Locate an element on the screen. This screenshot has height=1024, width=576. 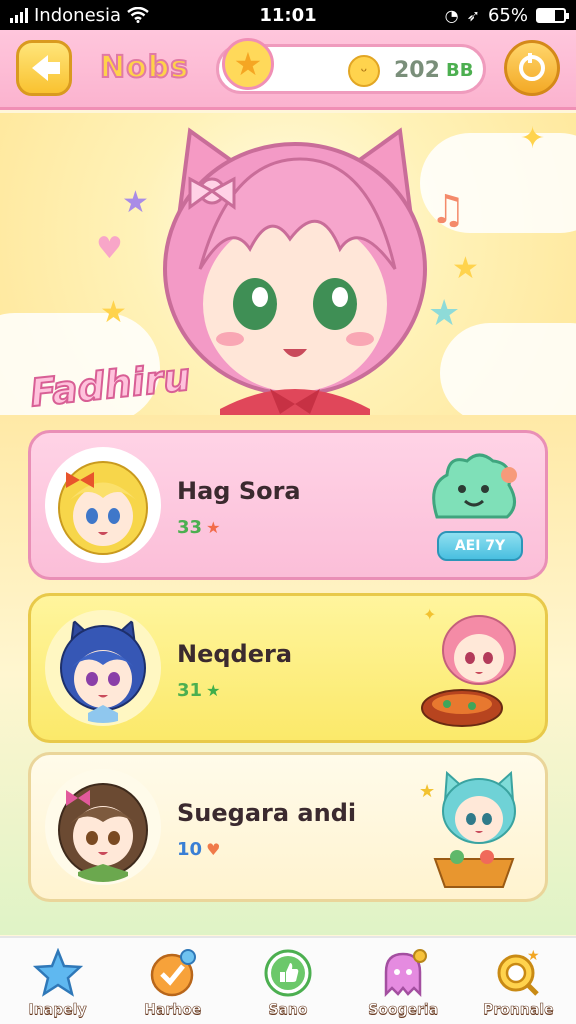
friend-stat: 10 ♥ is located at coordinates (198, 849).